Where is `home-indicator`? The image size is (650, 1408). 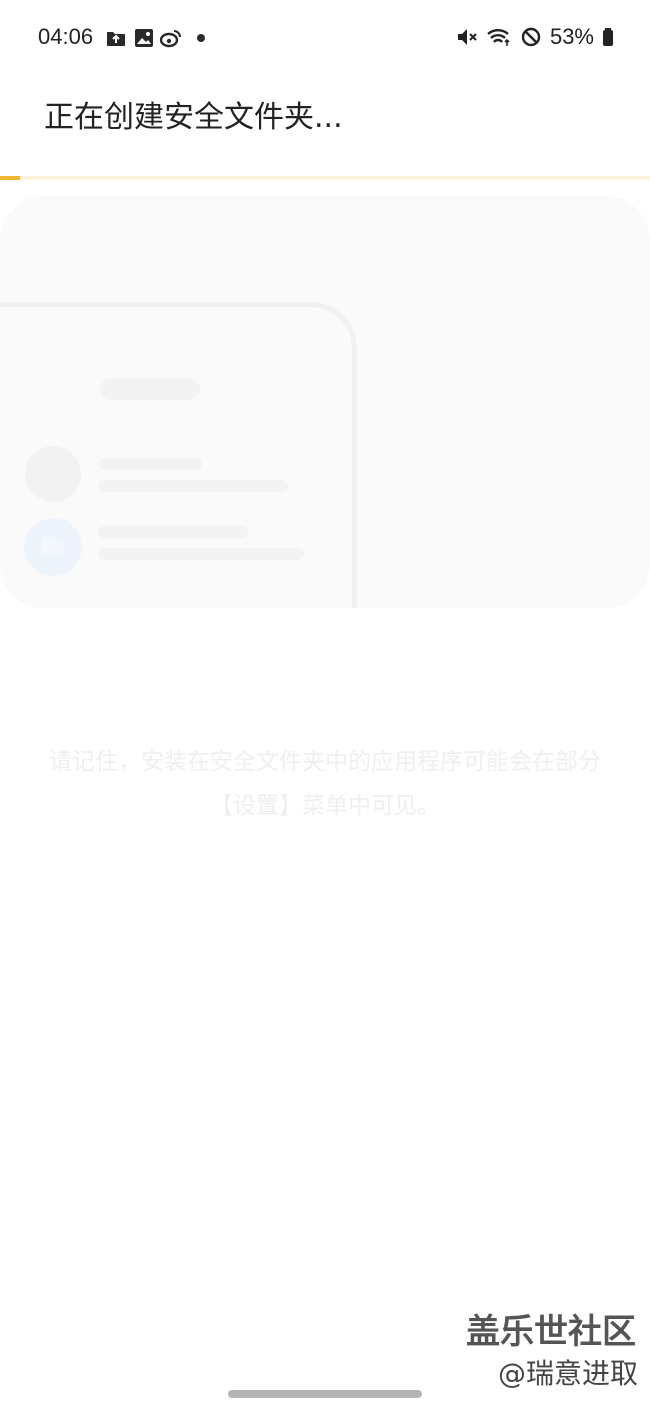
home-indicator is located at coordinates (325, 1394).